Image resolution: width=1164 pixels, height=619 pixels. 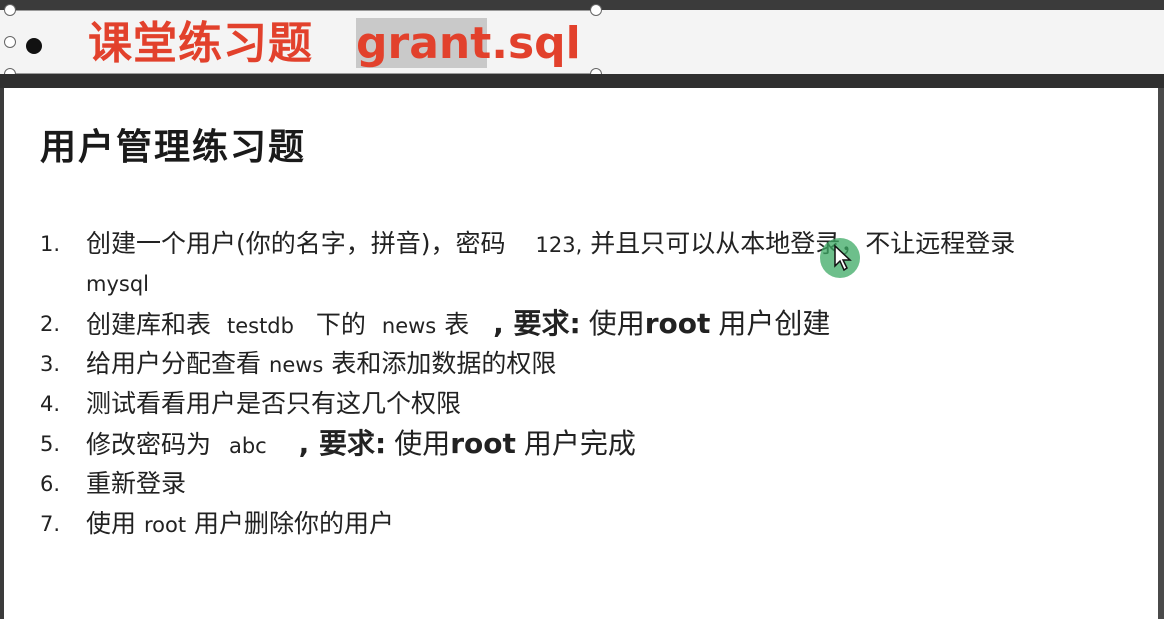 I want to click on bullet-icon, so click(x=34, y=46).